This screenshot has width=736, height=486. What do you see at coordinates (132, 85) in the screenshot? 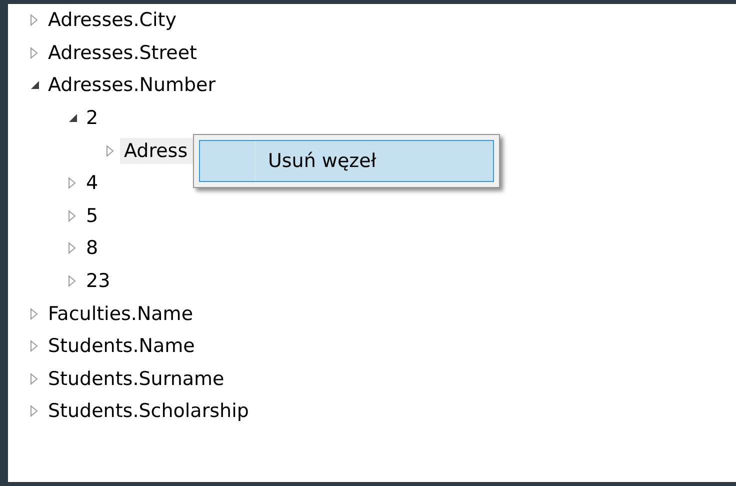
I see `tree-item: Adresses.Number` at bounding box center [132, 85].